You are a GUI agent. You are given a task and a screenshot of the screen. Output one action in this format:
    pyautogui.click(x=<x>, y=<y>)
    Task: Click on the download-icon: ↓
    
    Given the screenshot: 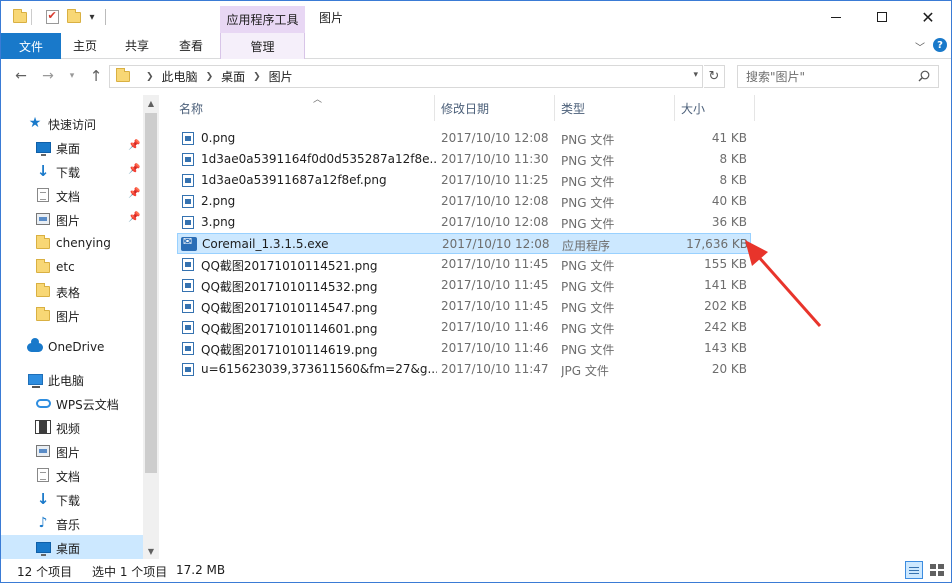 What is the action you would take?
    pyautogui.click(x=43, y=498)
    